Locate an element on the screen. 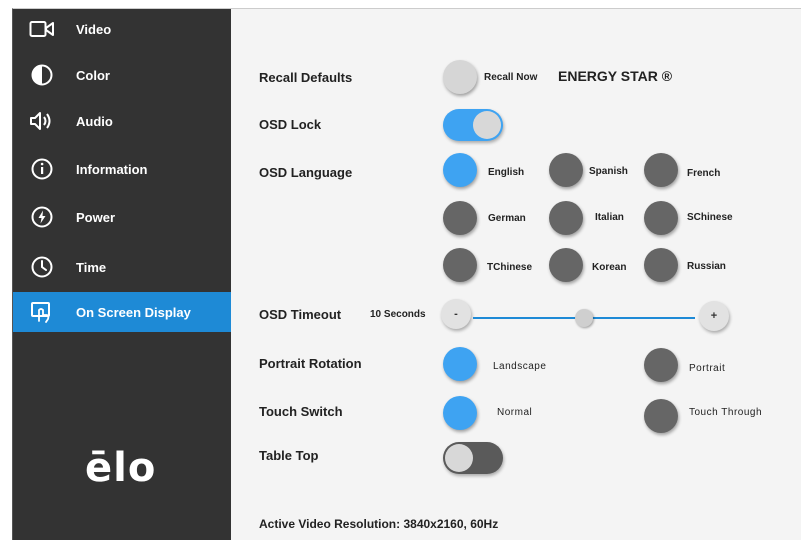 Image resolution: width=802 pixels, height=541 pixels. sidebar-item-label: On Screen Display is located at coordinates (133, 312).